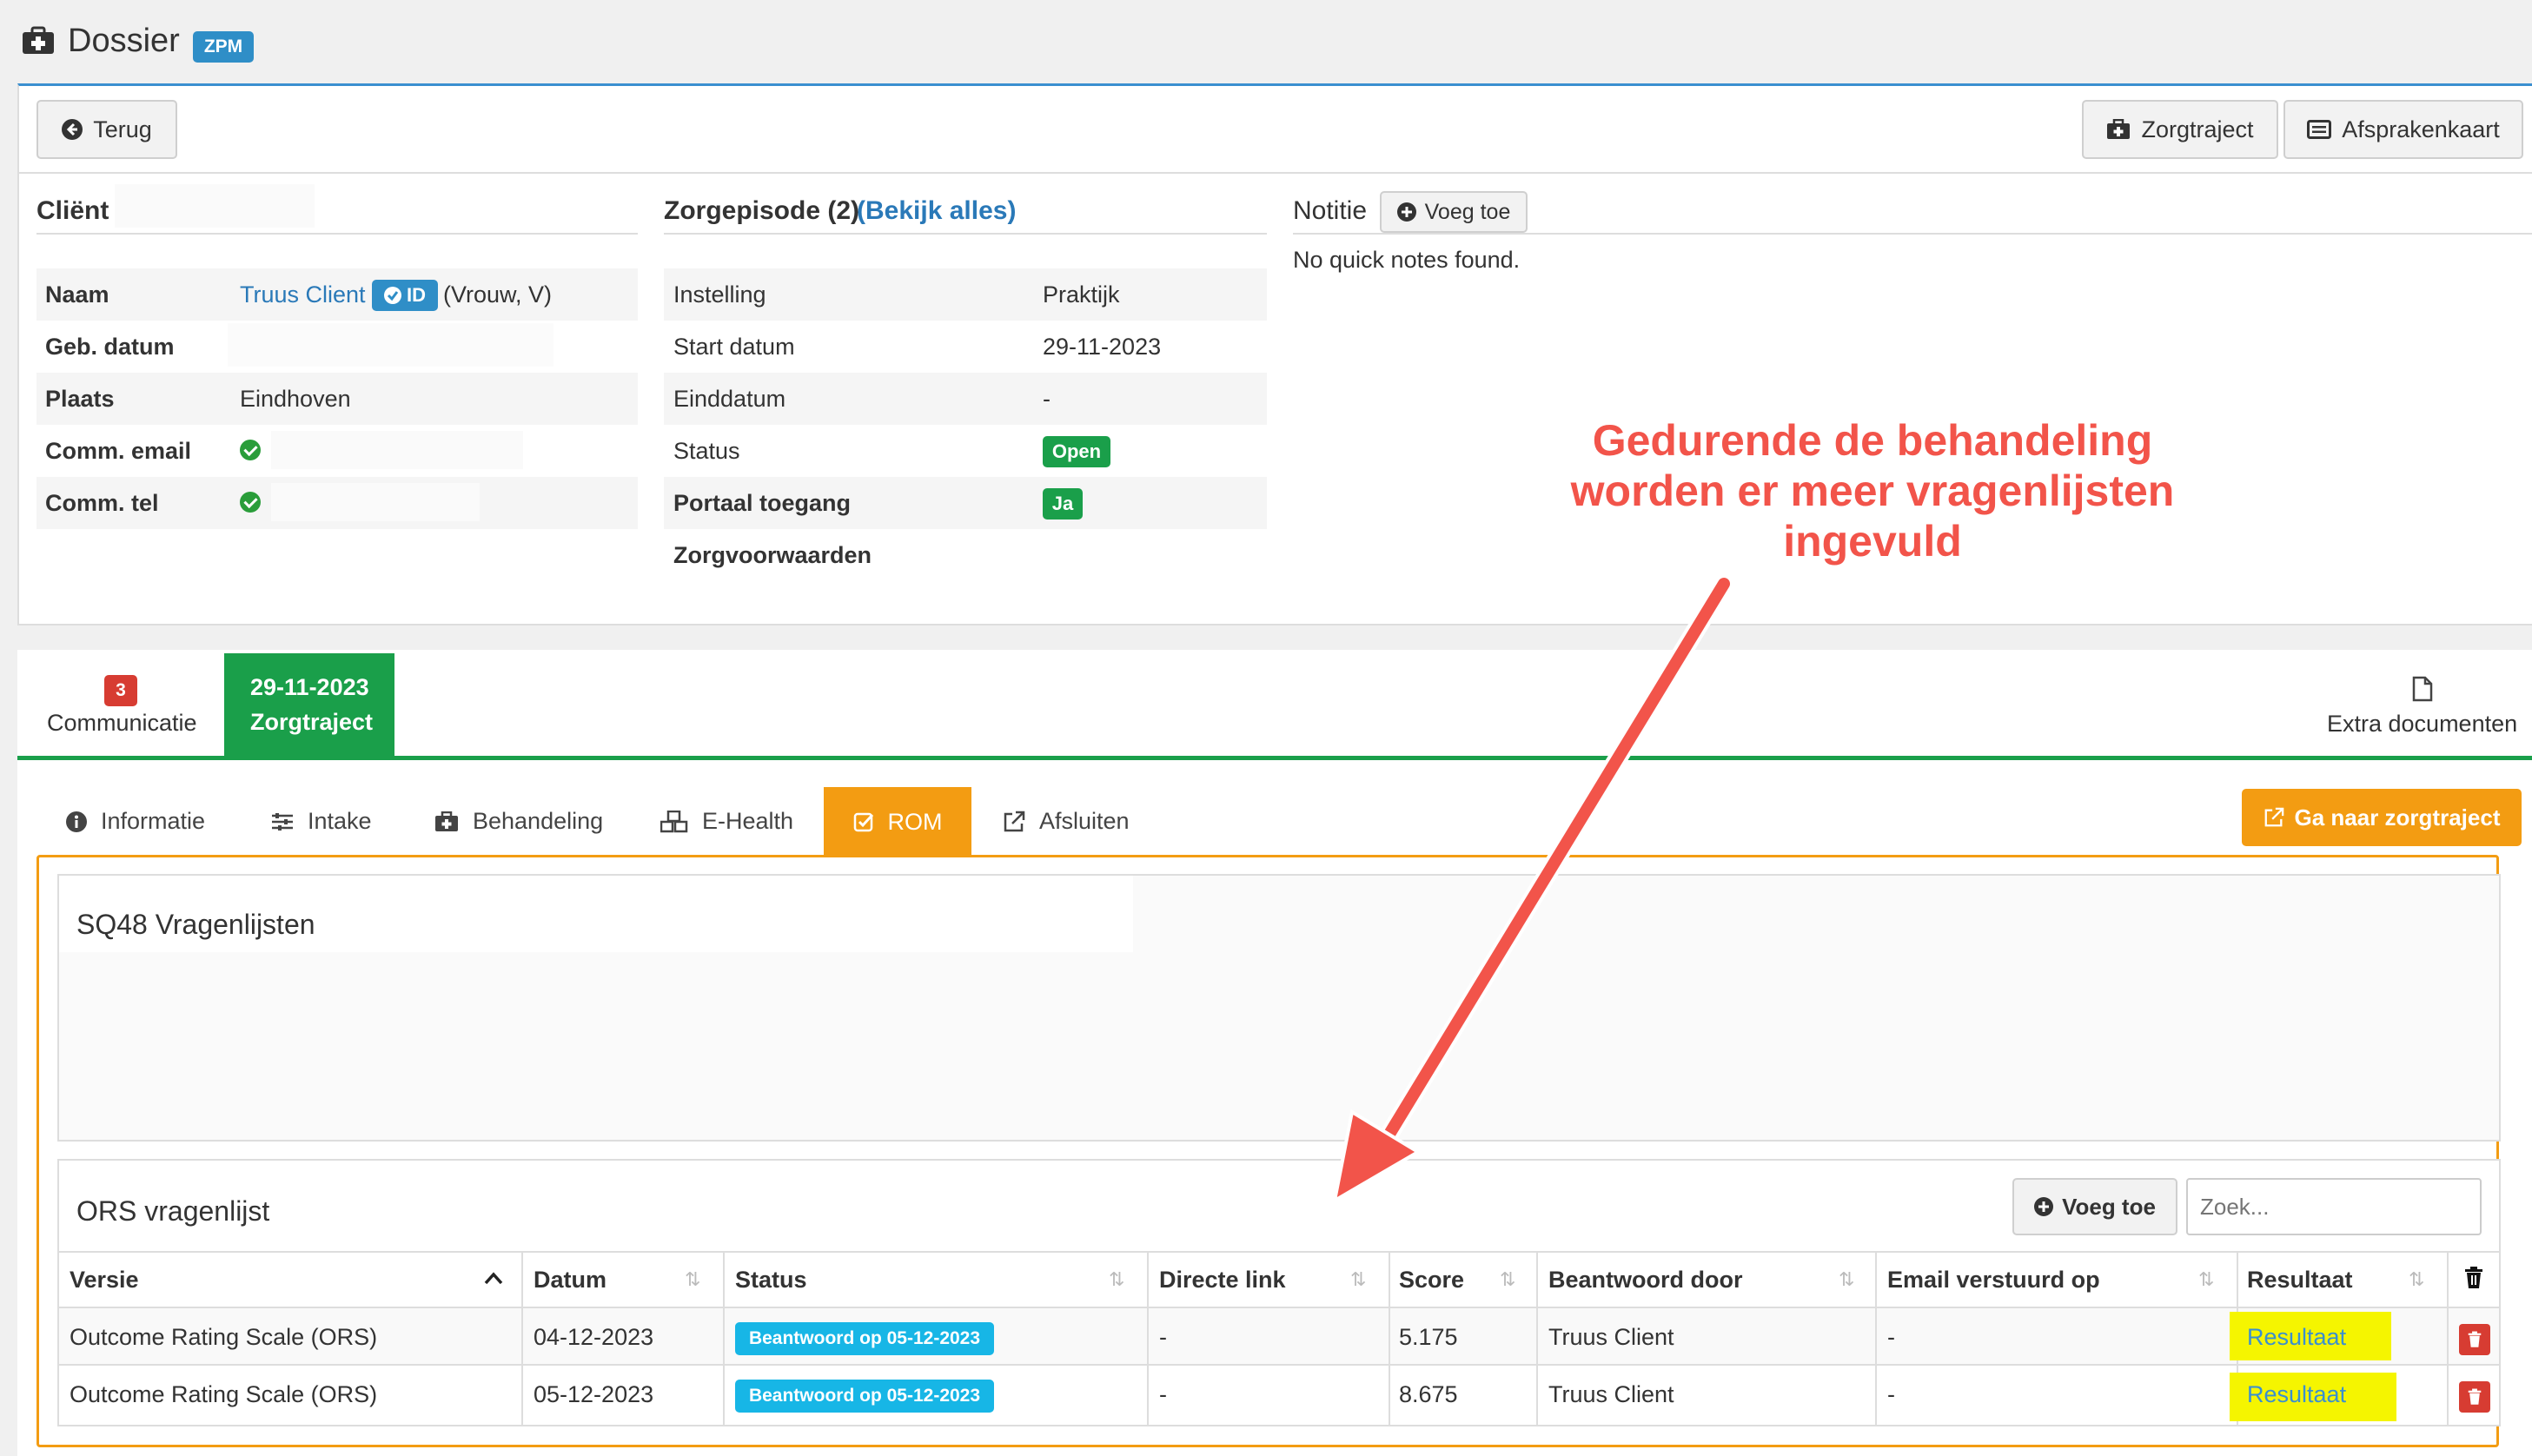 The image size is (2532, 1456). I want to click on annotation-arrow, so click(1532, 889).